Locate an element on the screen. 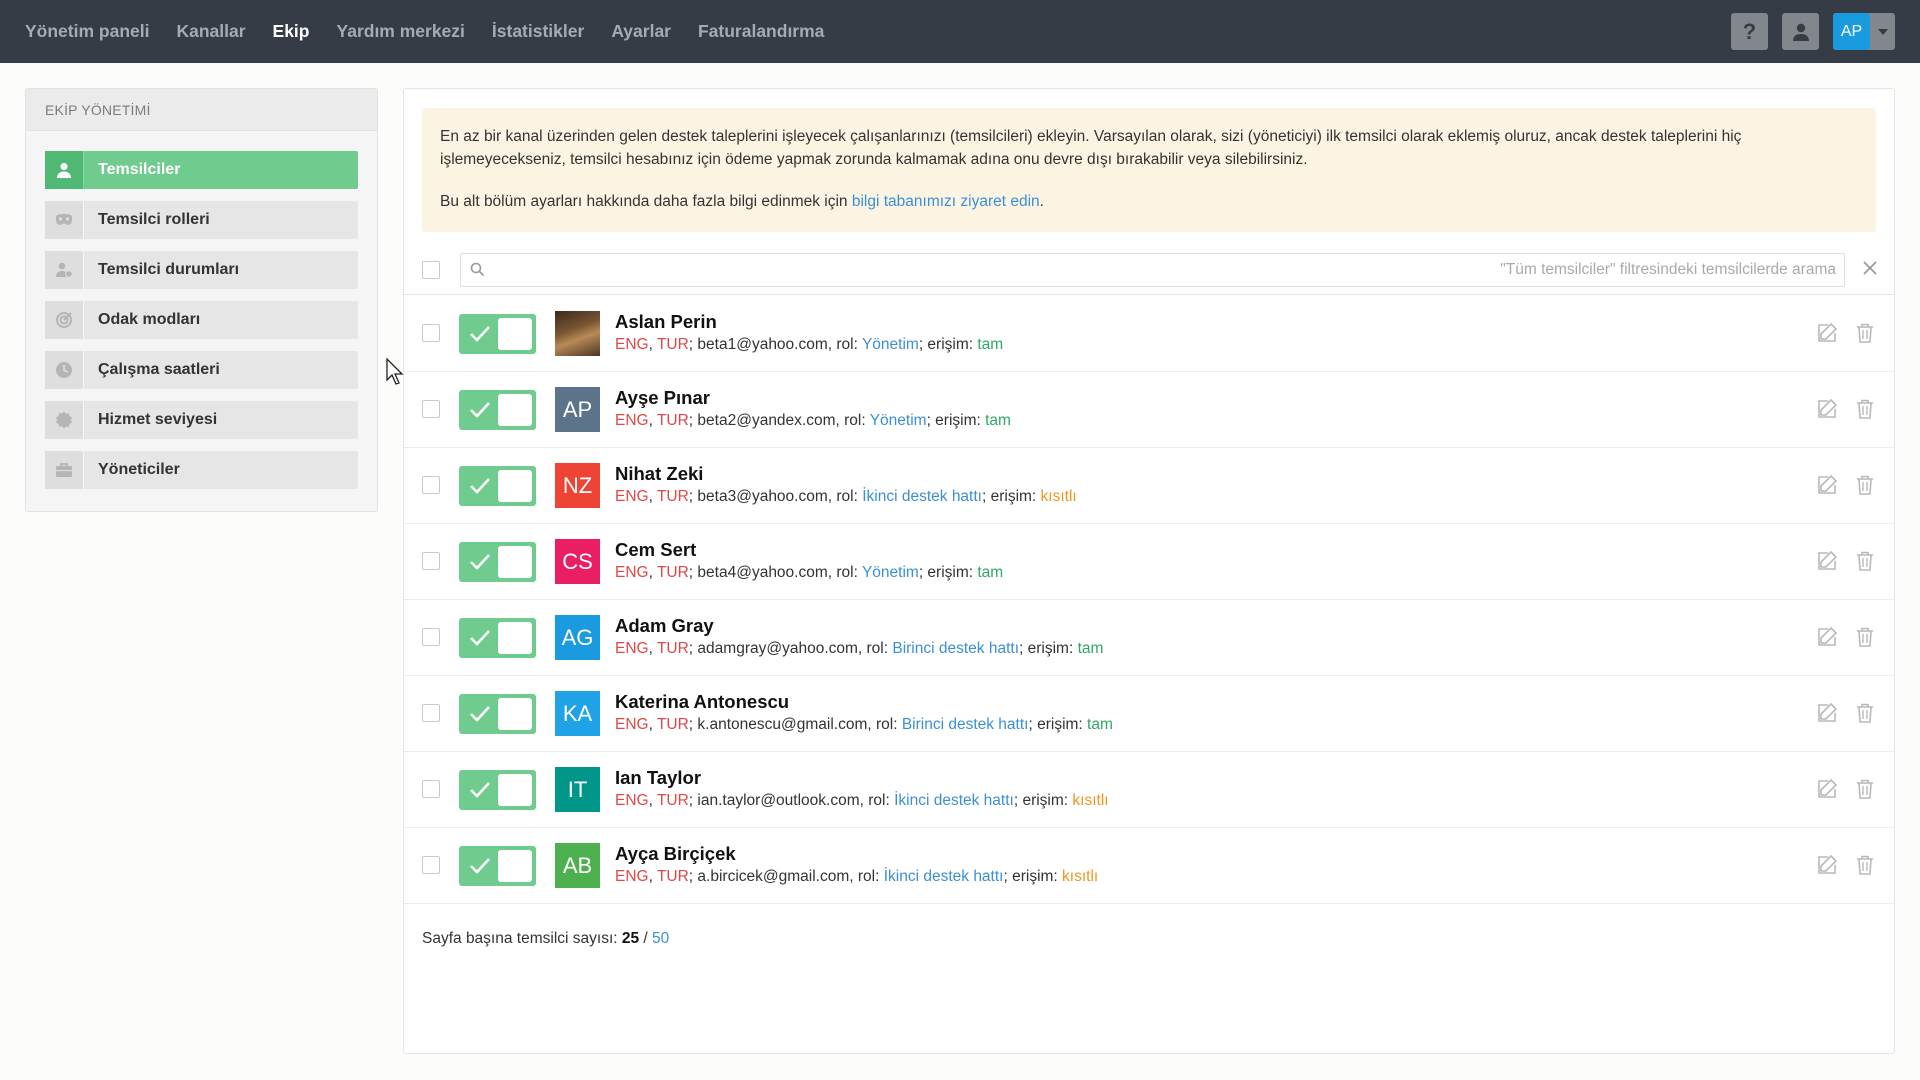  per-page-current: 25 is located at coordinates (630, 938).